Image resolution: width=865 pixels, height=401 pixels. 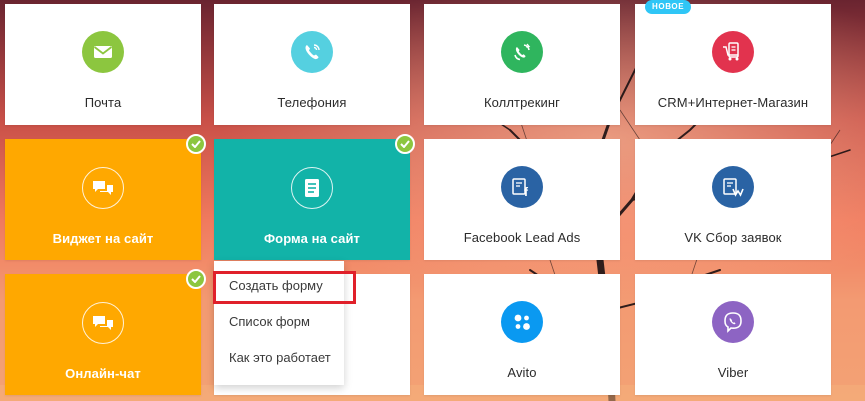 What do you see at coordinates (522, 372) in the screenshot?
I see `tile-avito-label: Avito` at bounding box center [522, 372].